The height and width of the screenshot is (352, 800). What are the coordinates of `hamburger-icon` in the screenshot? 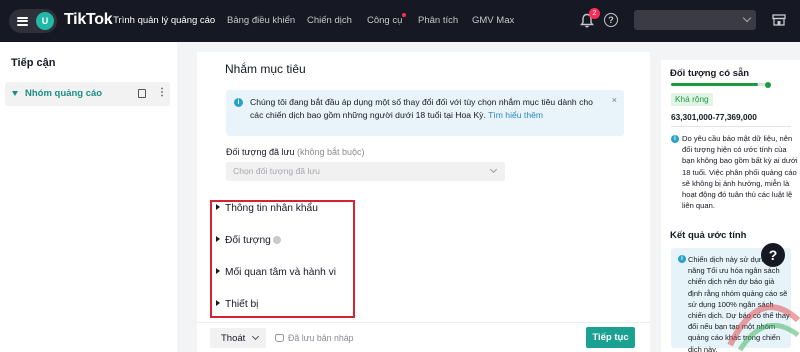 It's located at (22, 21).